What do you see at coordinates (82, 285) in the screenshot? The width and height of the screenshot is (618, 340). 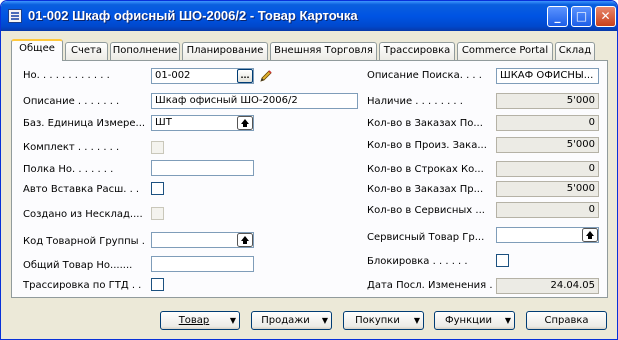 I see `gtd-tracking-label: Трассировка по ГТД . .` at bounding box center [82, 285].